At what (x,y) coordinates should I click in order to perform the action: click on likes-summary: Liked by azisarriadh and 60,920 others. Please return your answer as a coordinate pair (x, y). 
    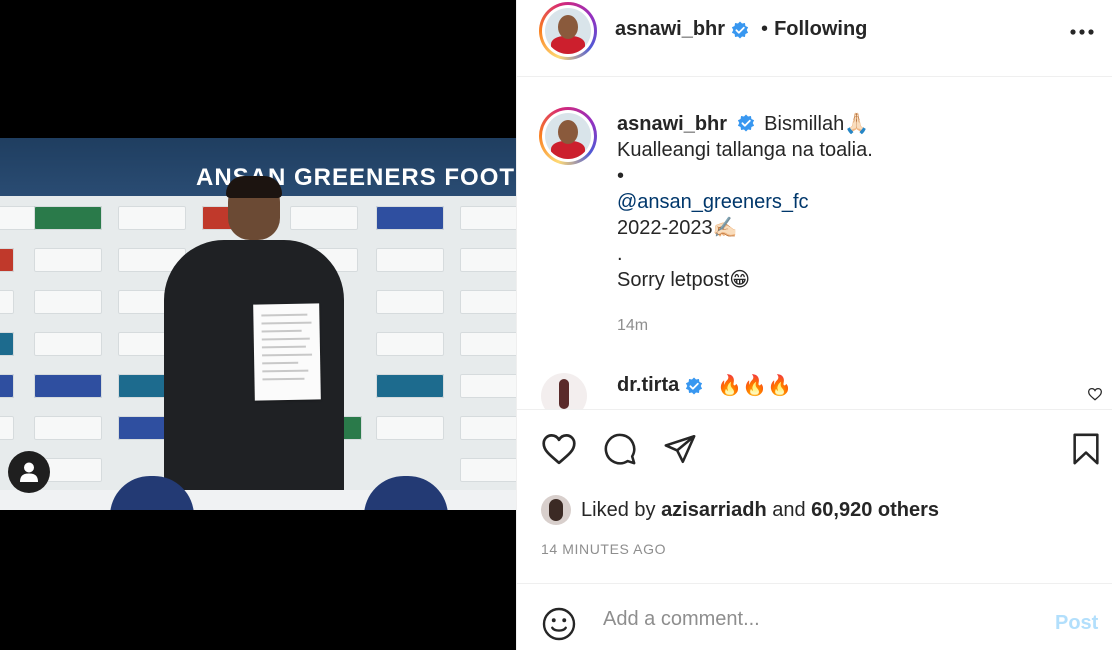
    Looking at the image, I should click on (740, 510).